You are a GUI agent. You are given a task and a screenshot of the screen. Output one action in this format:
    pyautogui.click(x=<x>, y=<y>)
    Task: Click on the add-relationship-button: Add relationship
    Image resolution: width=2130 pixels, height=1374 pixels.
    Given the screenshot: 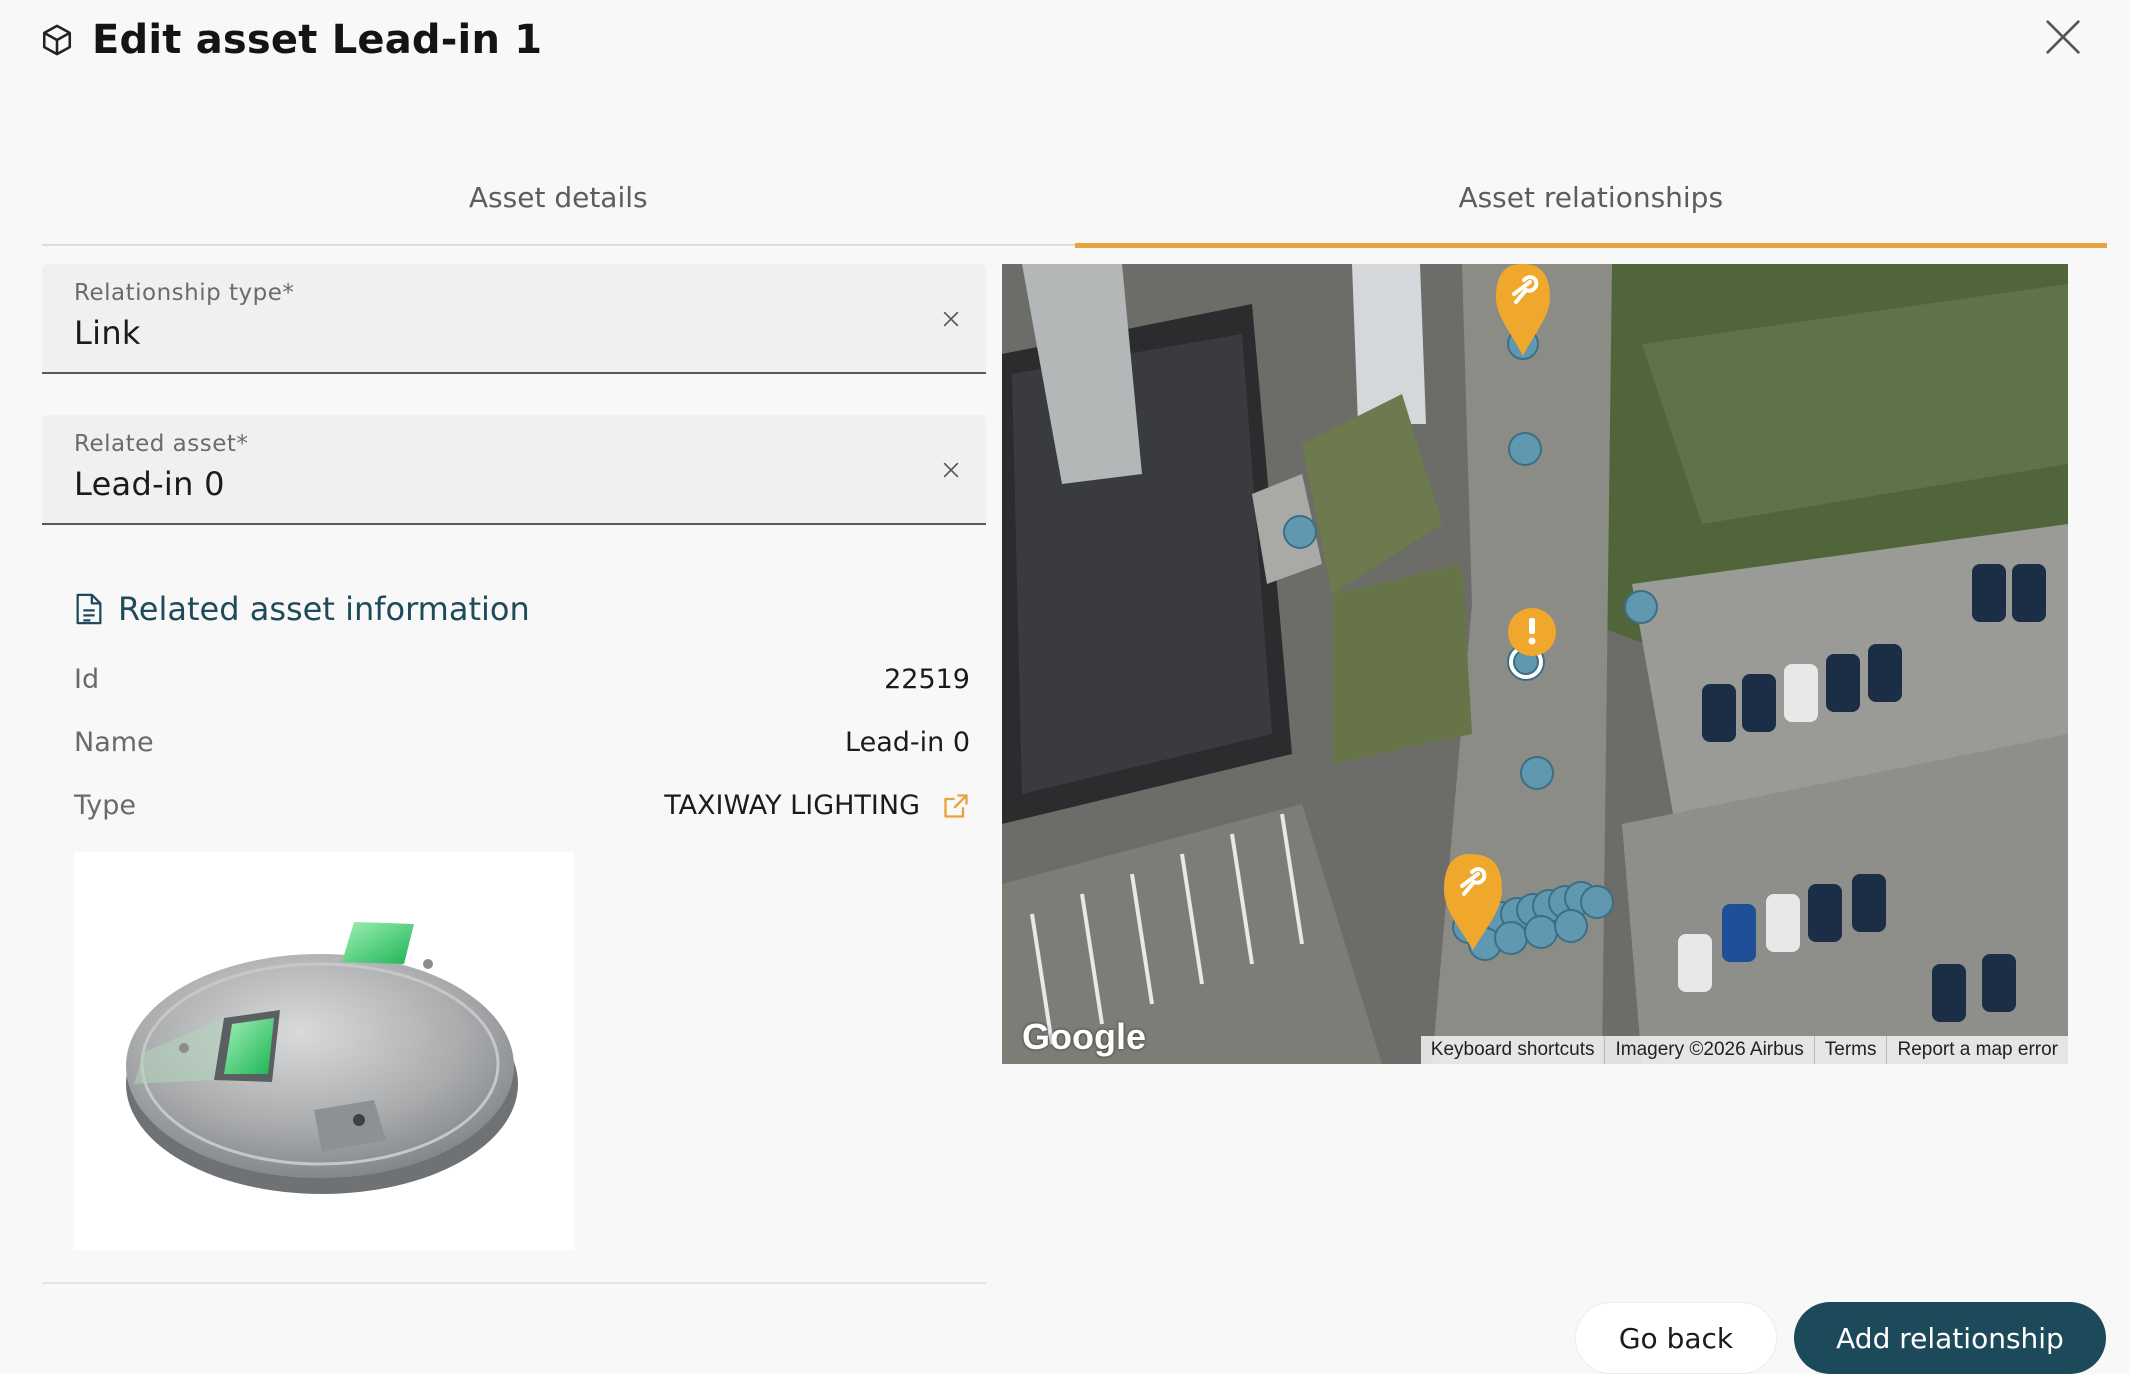 What is the action you would take?
    pyautogui.click(x=1950, y=1338)
    